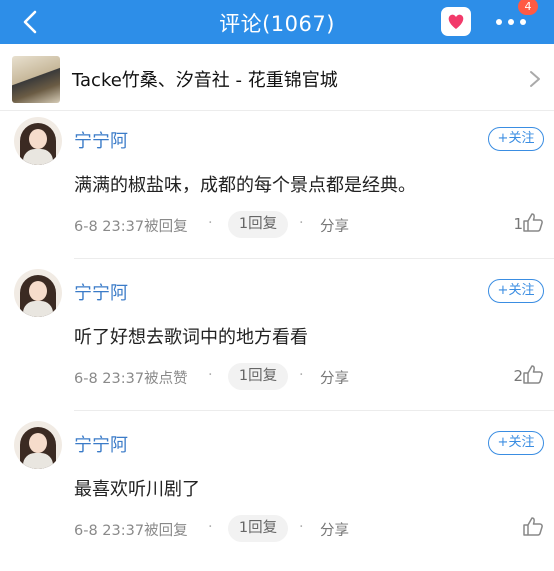 The image size is (554, 571). I want to click on like-count: 1, so click(518, 224).